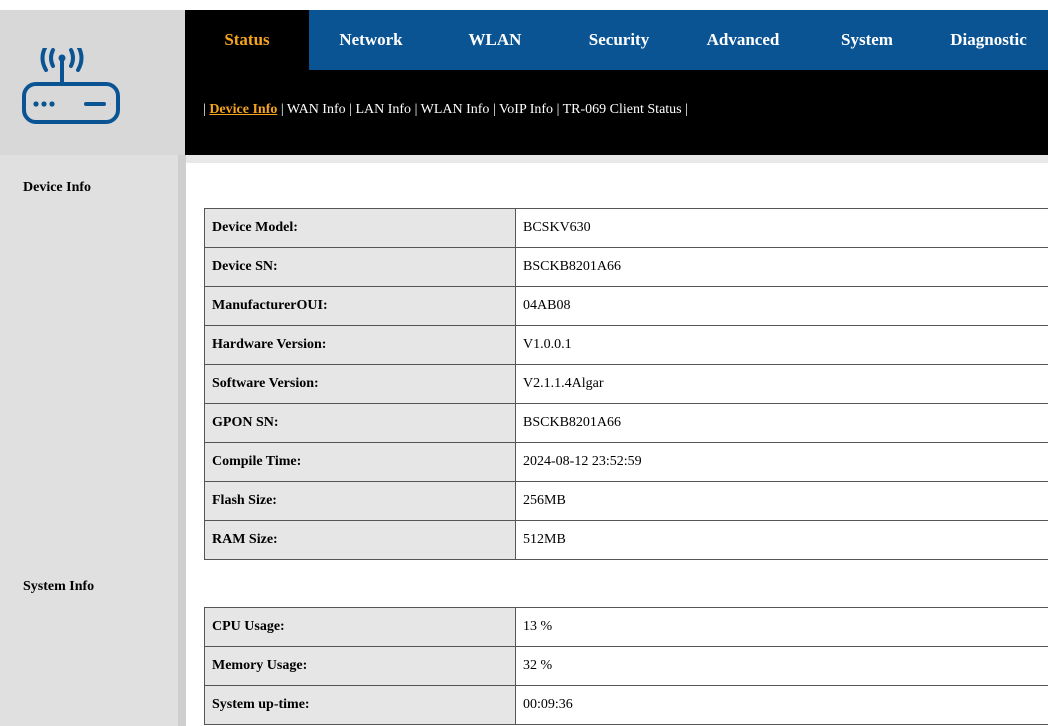 The height and width of the screenshot is (726, 1048). What do you see at coordinates (360, 666) in the screenshot?
I see `row-label: Memory Usage:` at bounding box center [360, 666].